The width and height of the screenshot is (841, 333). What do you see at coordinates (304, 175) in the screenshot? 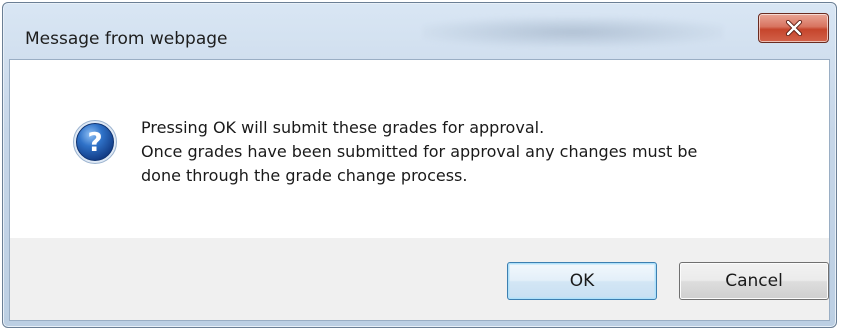
I see `message-line: done through the grade change process.` at bounding box center [304, 175].